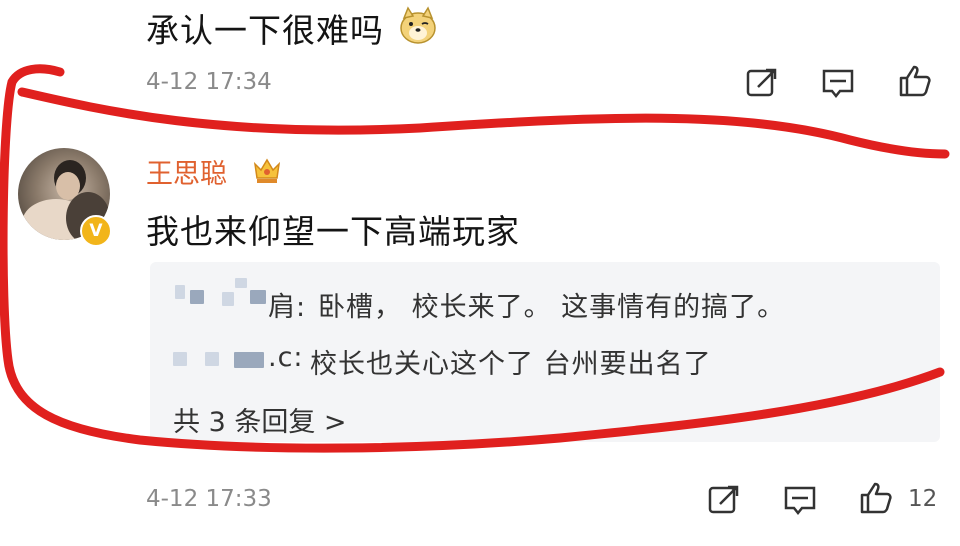 The image size is (960, 546). I want to click on comment-2-text: 我也来仰望一下高端玩家, so click(333, 231).